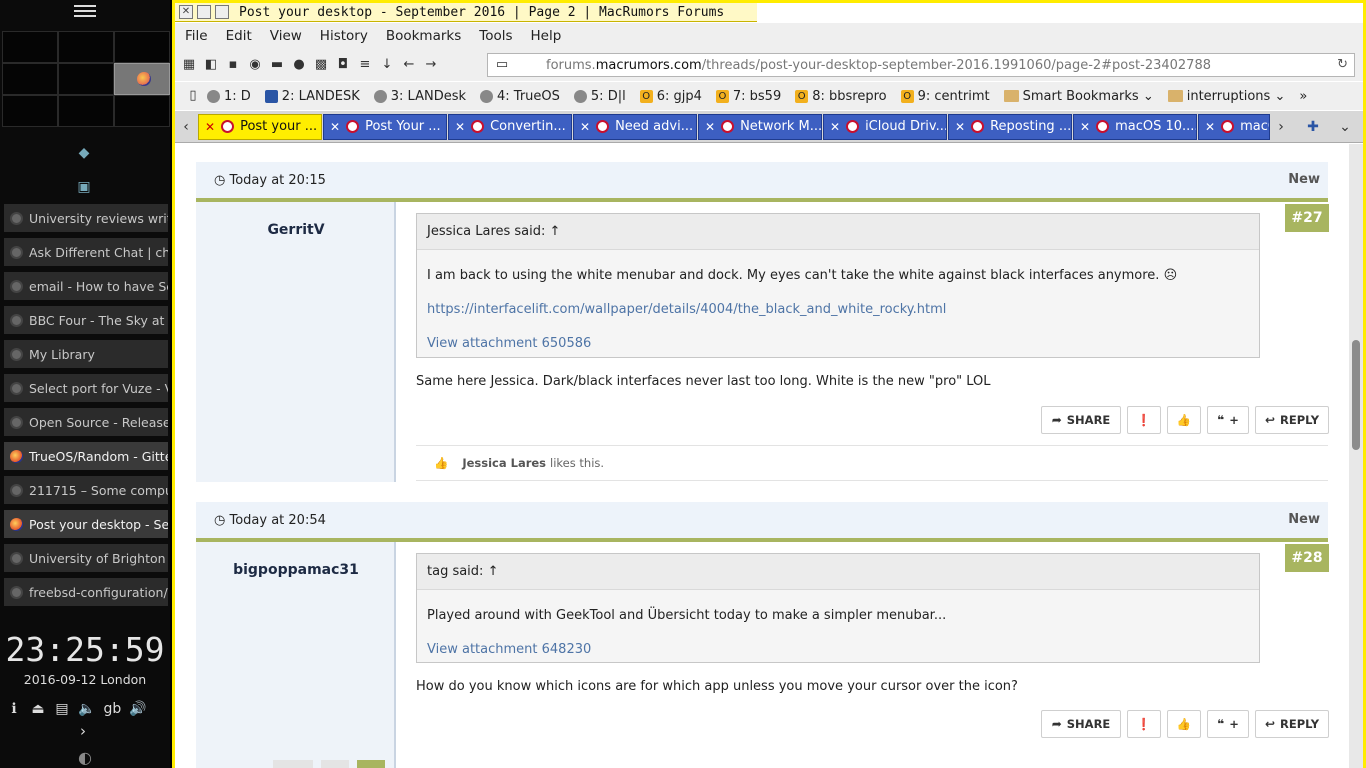 Image resolution: width=1366 pixels, height=768 pixels. Describe the element at coordinates (312, 96) in the screenshot. I see `bookmark-item: 2: LANDESK` at that location.